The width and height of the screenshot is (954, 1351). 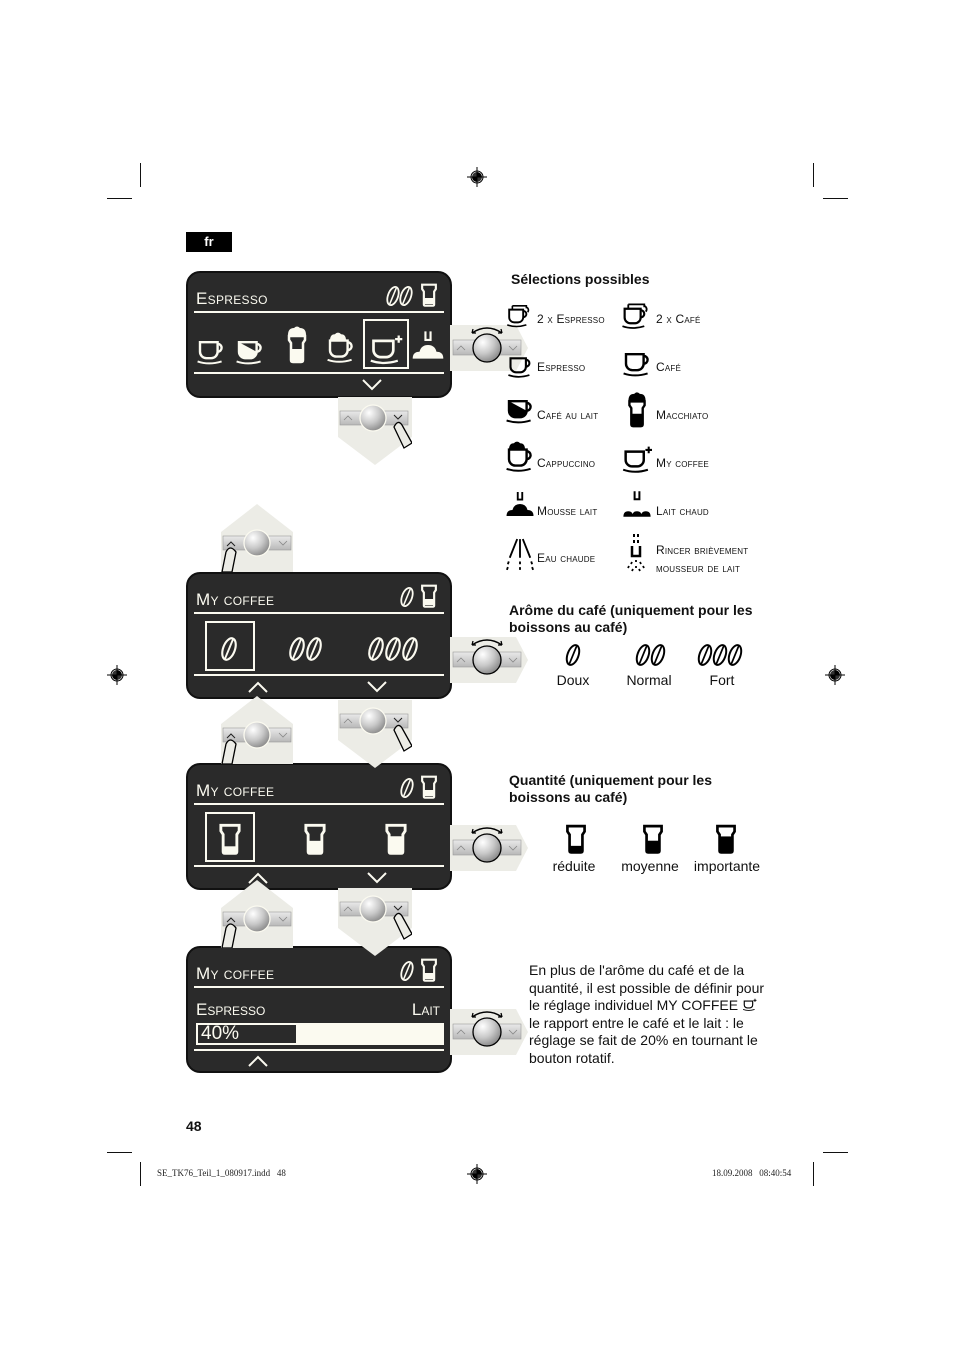 What do you see at coordinates (649, 680) in the screenshot?
I see `aroma-label: Normal` at bounding box center [649, 680].